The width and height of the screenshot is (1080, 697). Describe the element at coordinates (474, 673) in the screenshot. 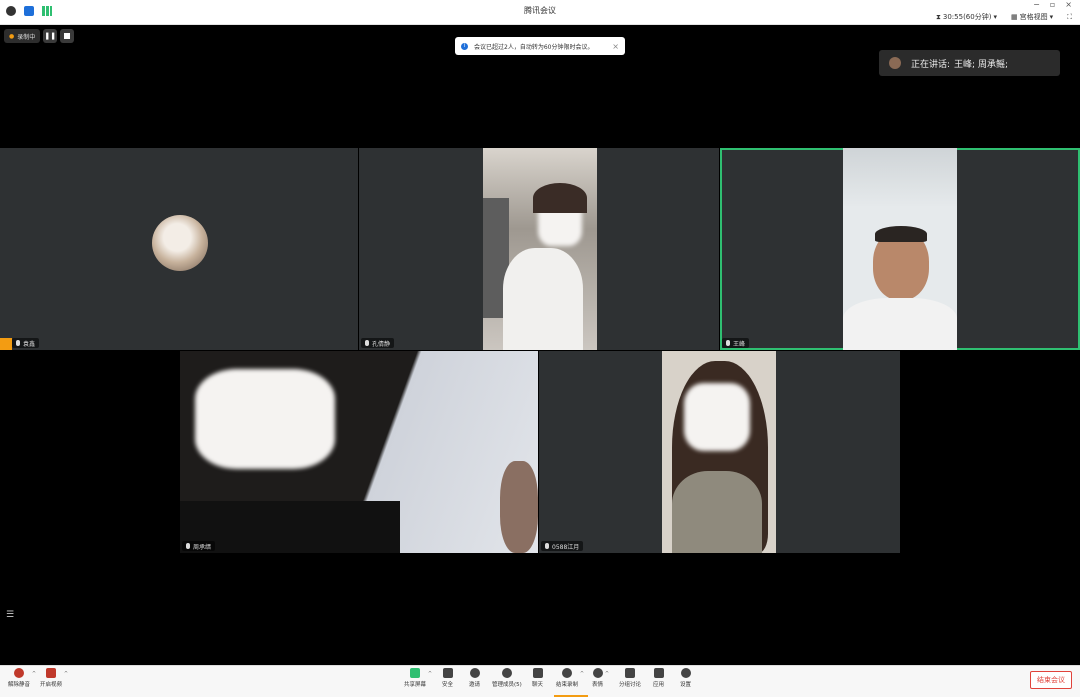

I see `add-user-icon` at that location.